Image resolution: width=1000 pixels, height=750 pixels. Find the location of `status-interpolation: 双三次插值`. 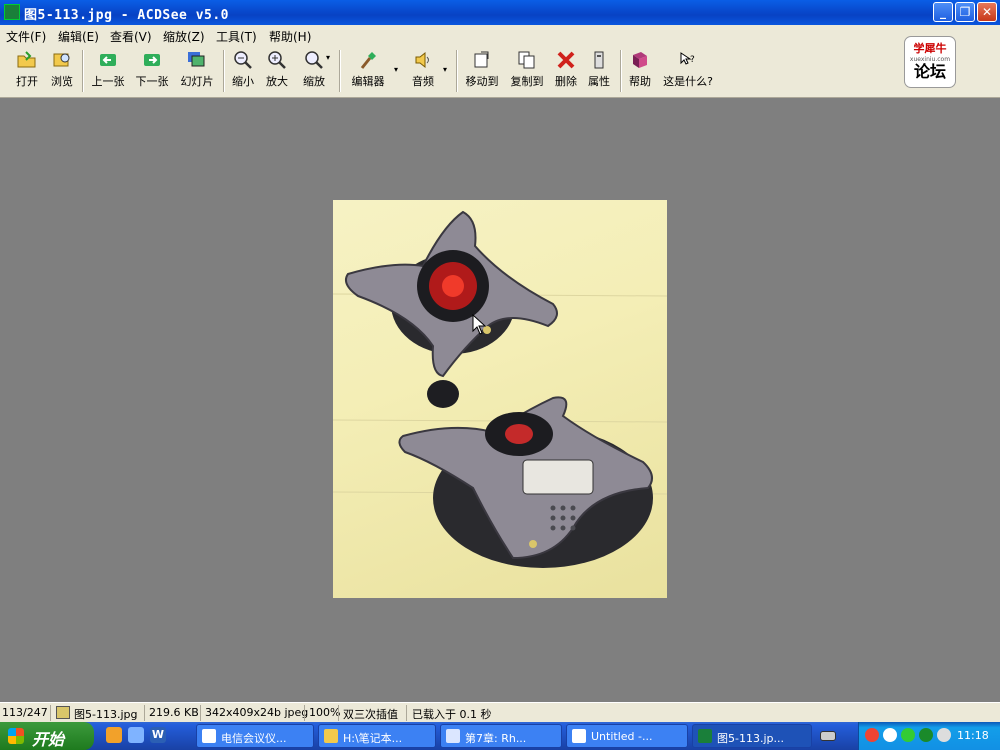

status-interpolation: 双三次插值 is located at coordinates (370, 714).